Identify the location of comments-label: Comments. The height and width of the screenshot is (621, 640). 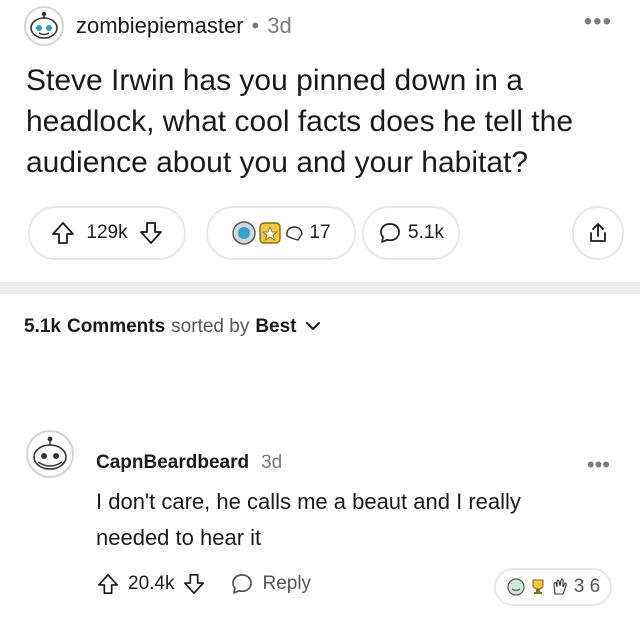
(116, 326).